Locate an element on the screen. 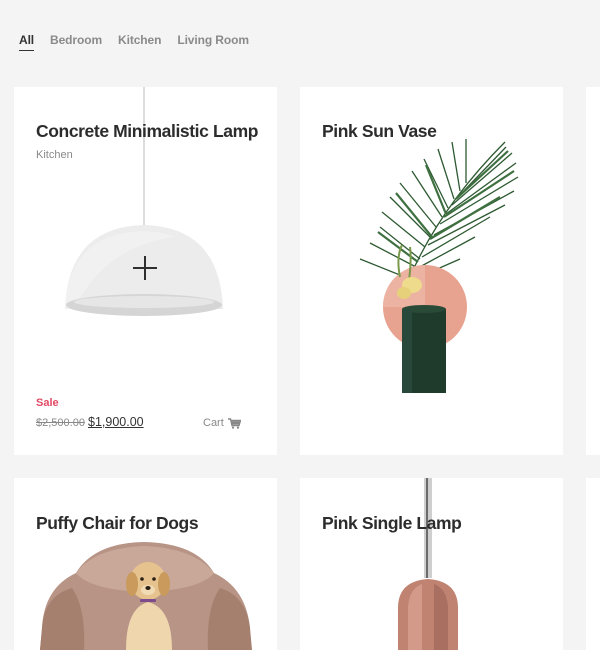 The image size is (600, 650). filter-all: All is located at coordinates (26, 42).